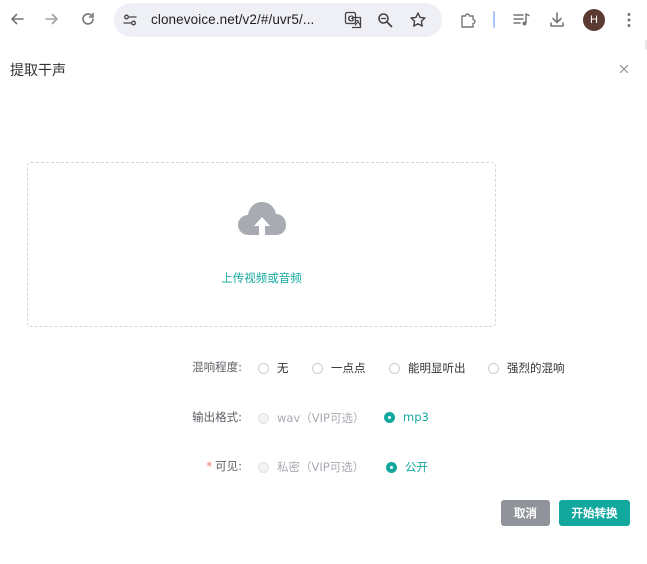 The width and height of the screenshot is (647, 564). I want to click on reverb-option-strong: 强烈的混响, so click(526, 368).